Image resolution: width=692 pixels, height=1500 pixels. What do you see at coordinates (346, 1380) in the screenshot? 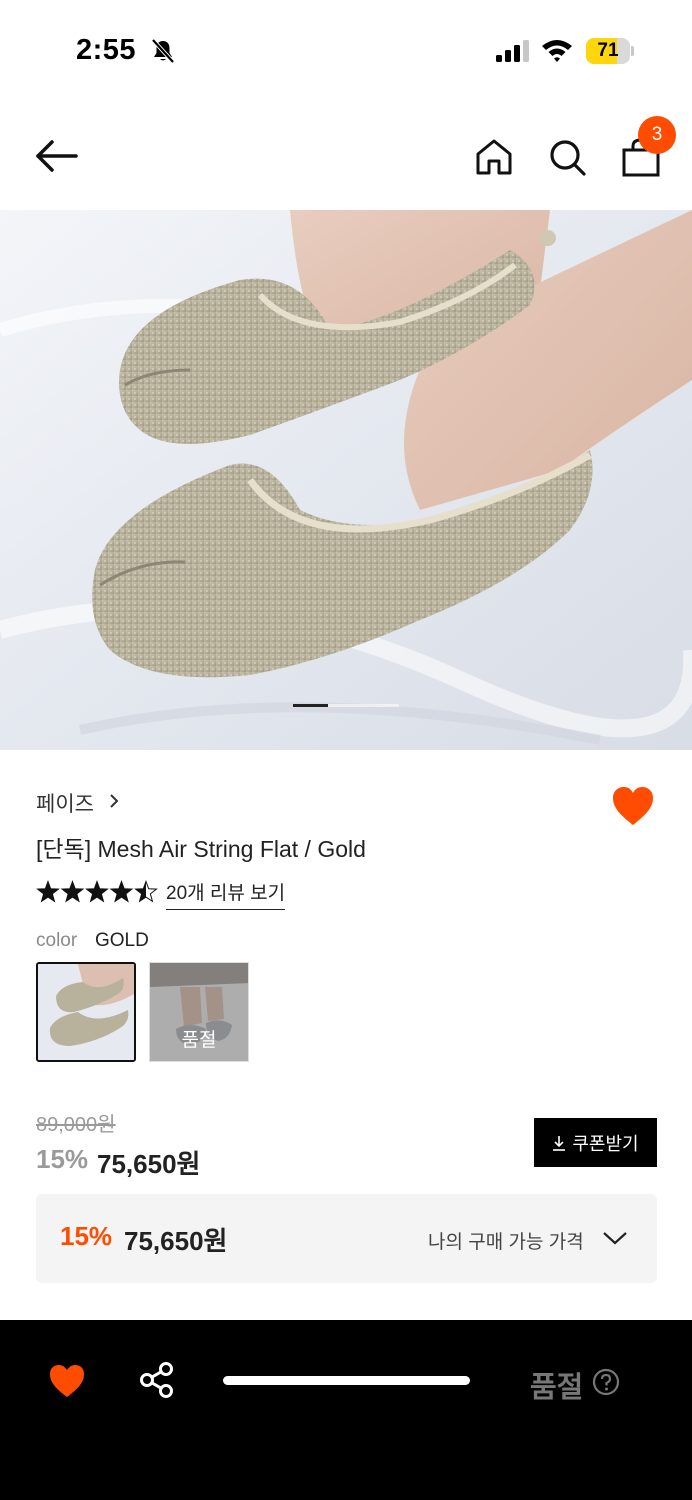
I see `home-indicator` at bounding box center [346, 1380].